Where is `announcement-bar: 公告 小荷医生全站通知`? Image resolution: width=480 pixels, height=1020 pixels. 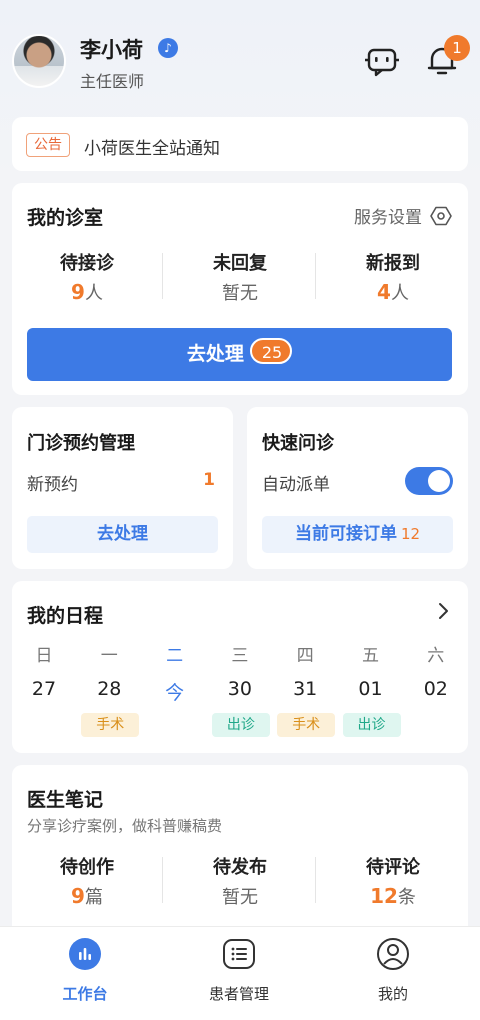 announcement-bar: 公告 小荷医生全站通知 is located at coordinates (240, 144).